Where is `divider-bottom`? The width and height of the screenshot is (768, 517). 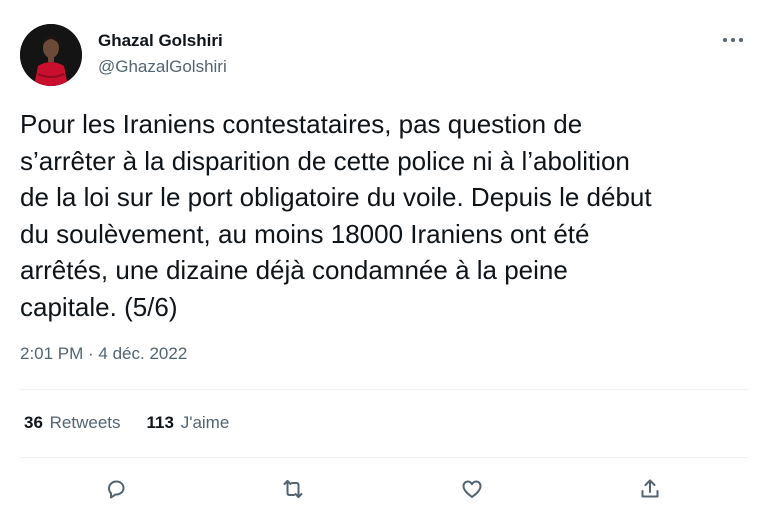
divider-bottom is located at coordinates (384, 457).